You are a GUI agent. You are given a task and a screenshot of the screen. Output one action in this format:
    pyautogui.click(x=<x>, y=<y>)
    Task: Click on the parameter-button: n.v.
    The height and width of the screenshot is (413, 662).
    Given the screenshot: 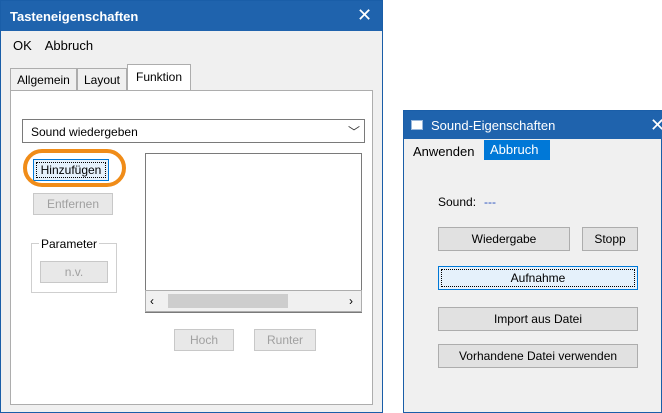 What is the action you would take?
    pyautogui.click(x=74, y=272)
    